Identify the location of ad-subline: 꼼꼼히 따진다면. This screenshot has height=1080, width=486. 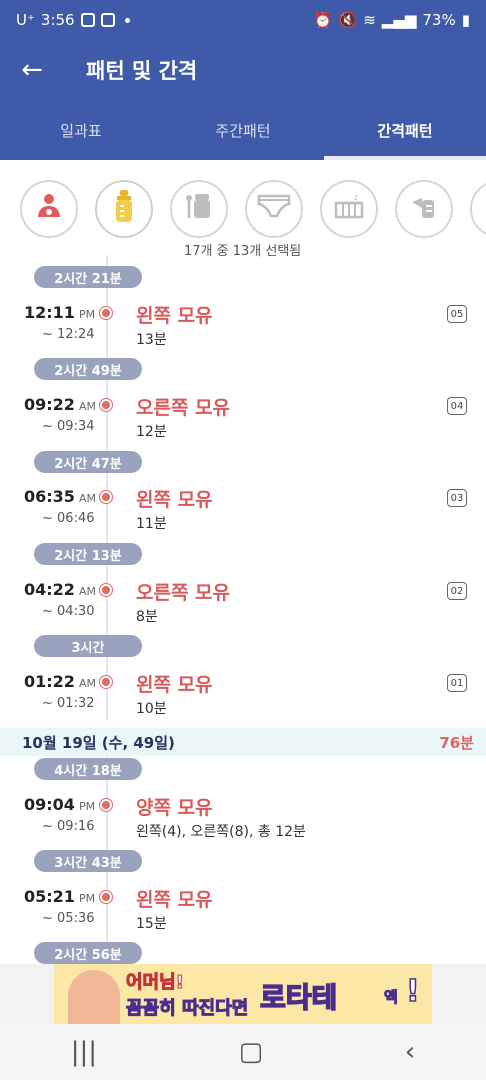
(187, 1009).